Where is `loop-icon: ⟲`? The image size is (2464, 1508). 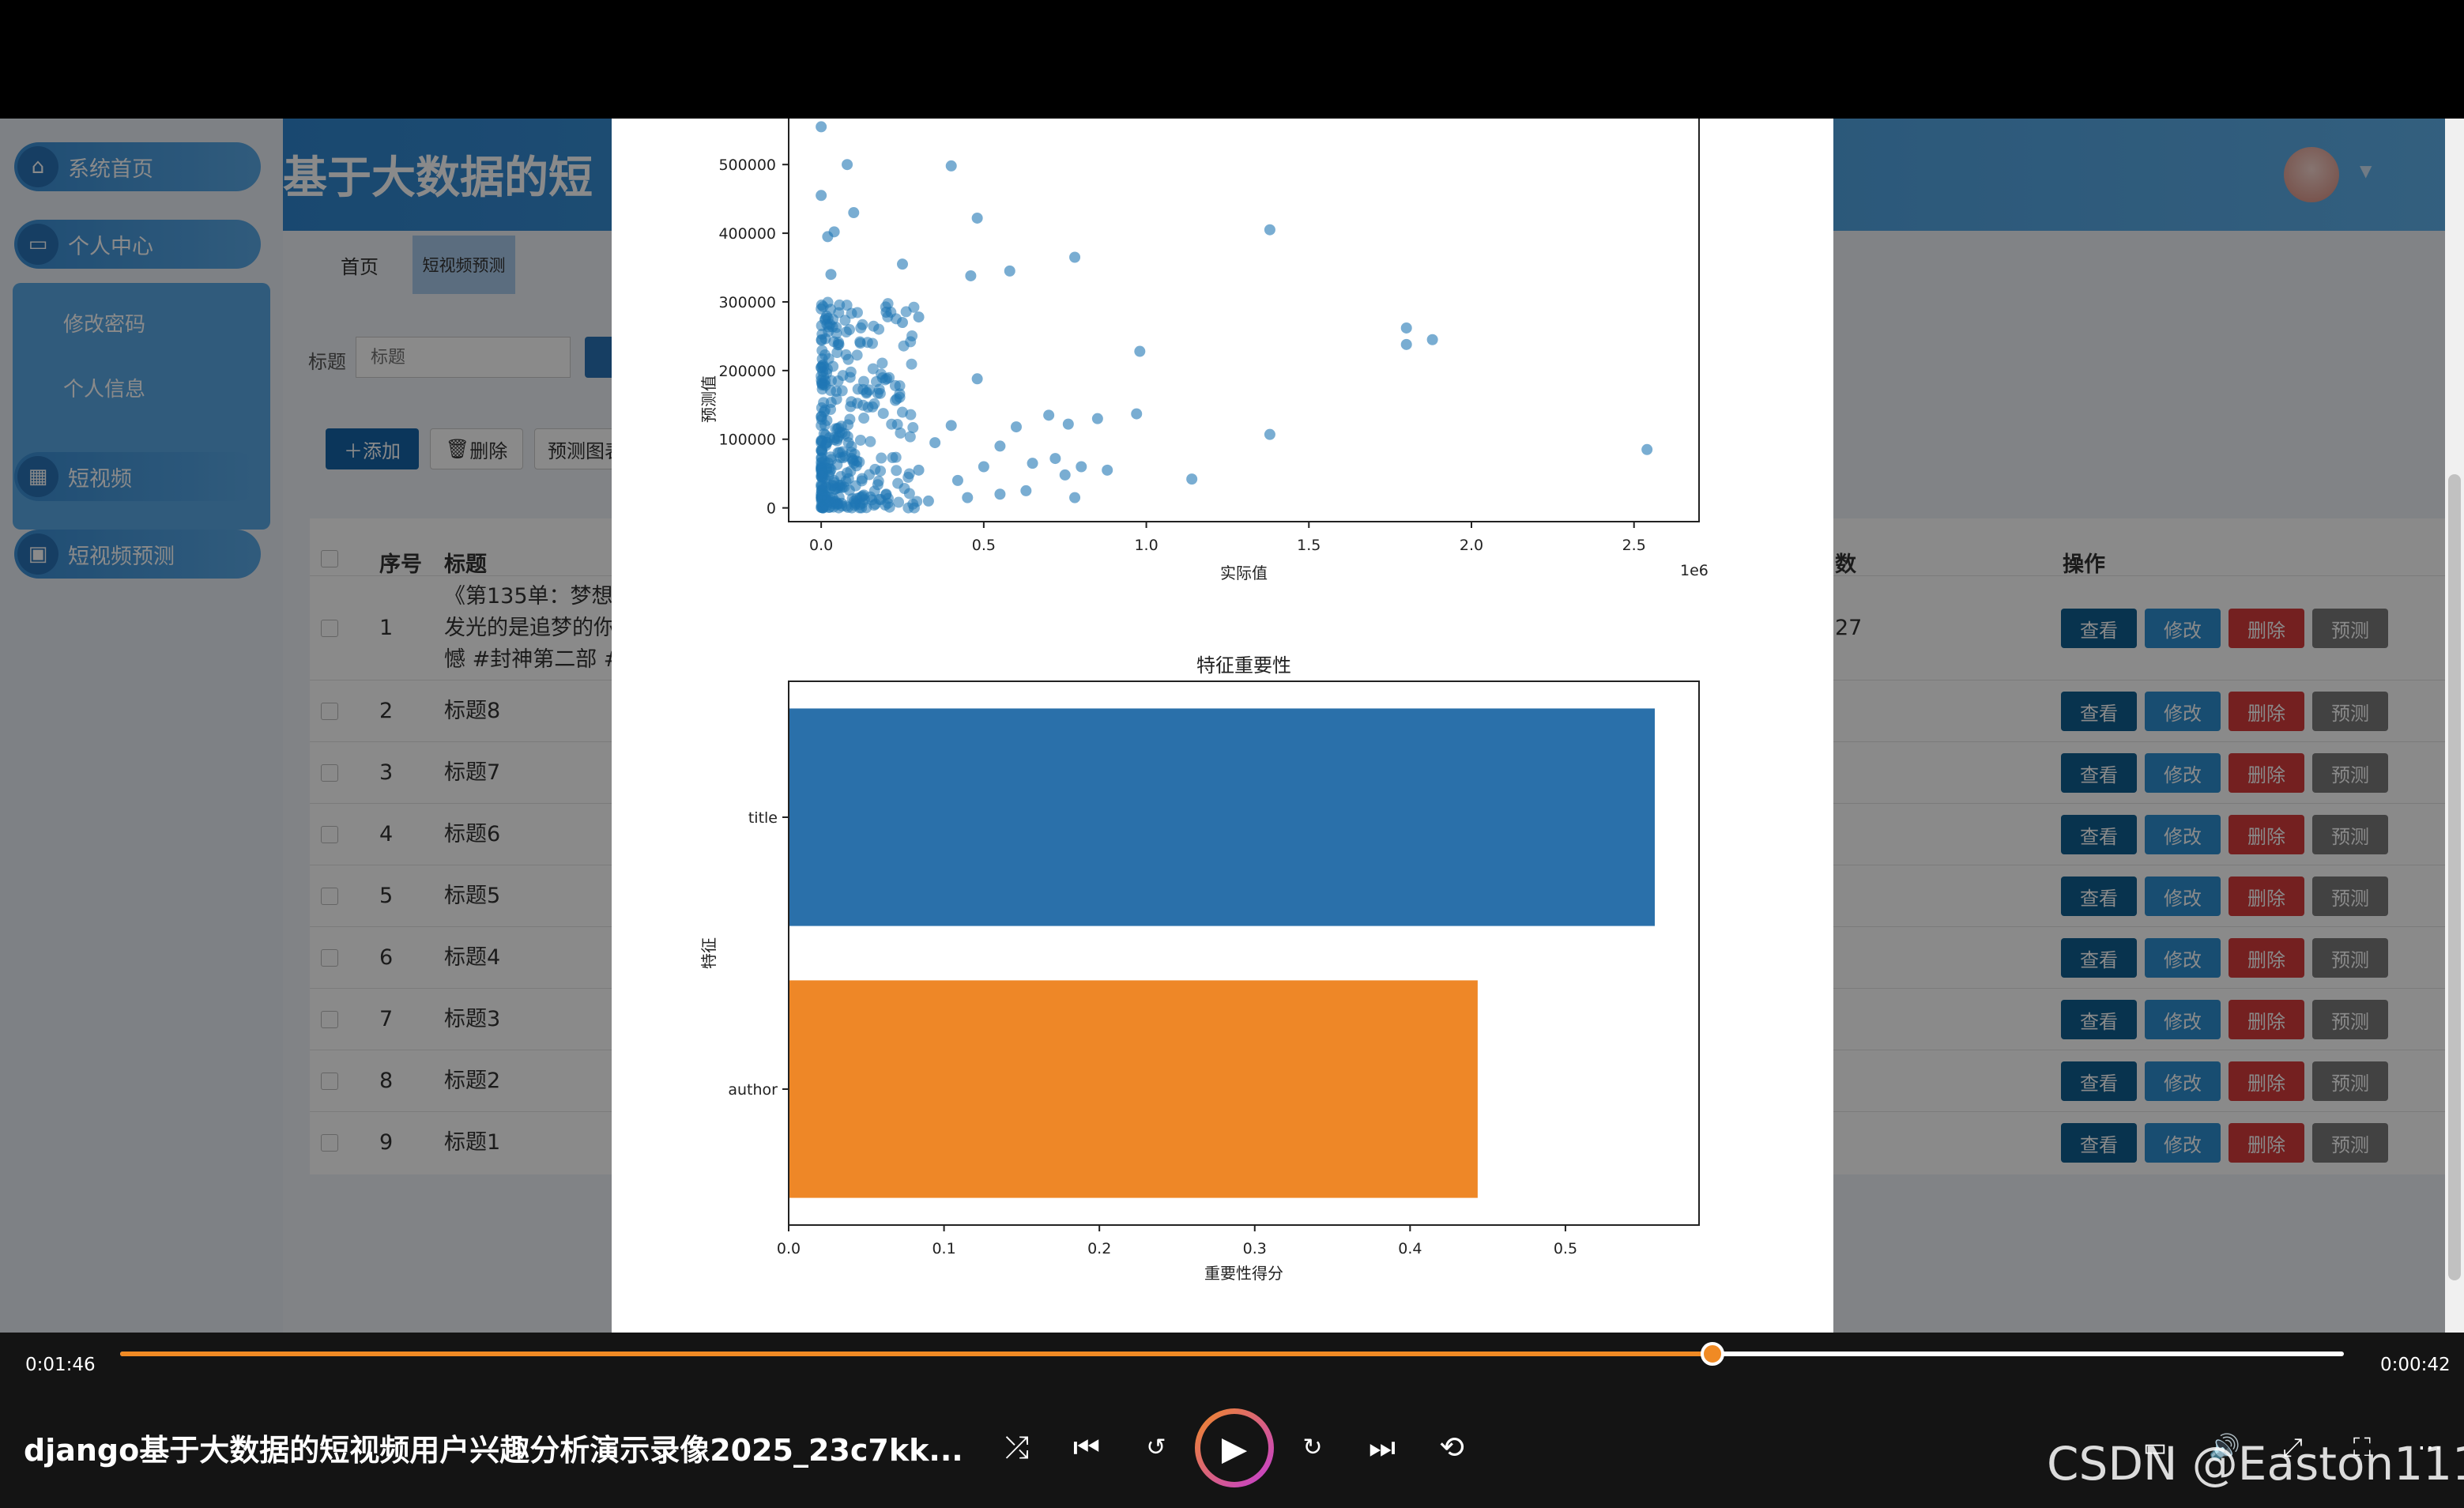
loop-icon: ⟲ is located at coordinates (1451, 1447).